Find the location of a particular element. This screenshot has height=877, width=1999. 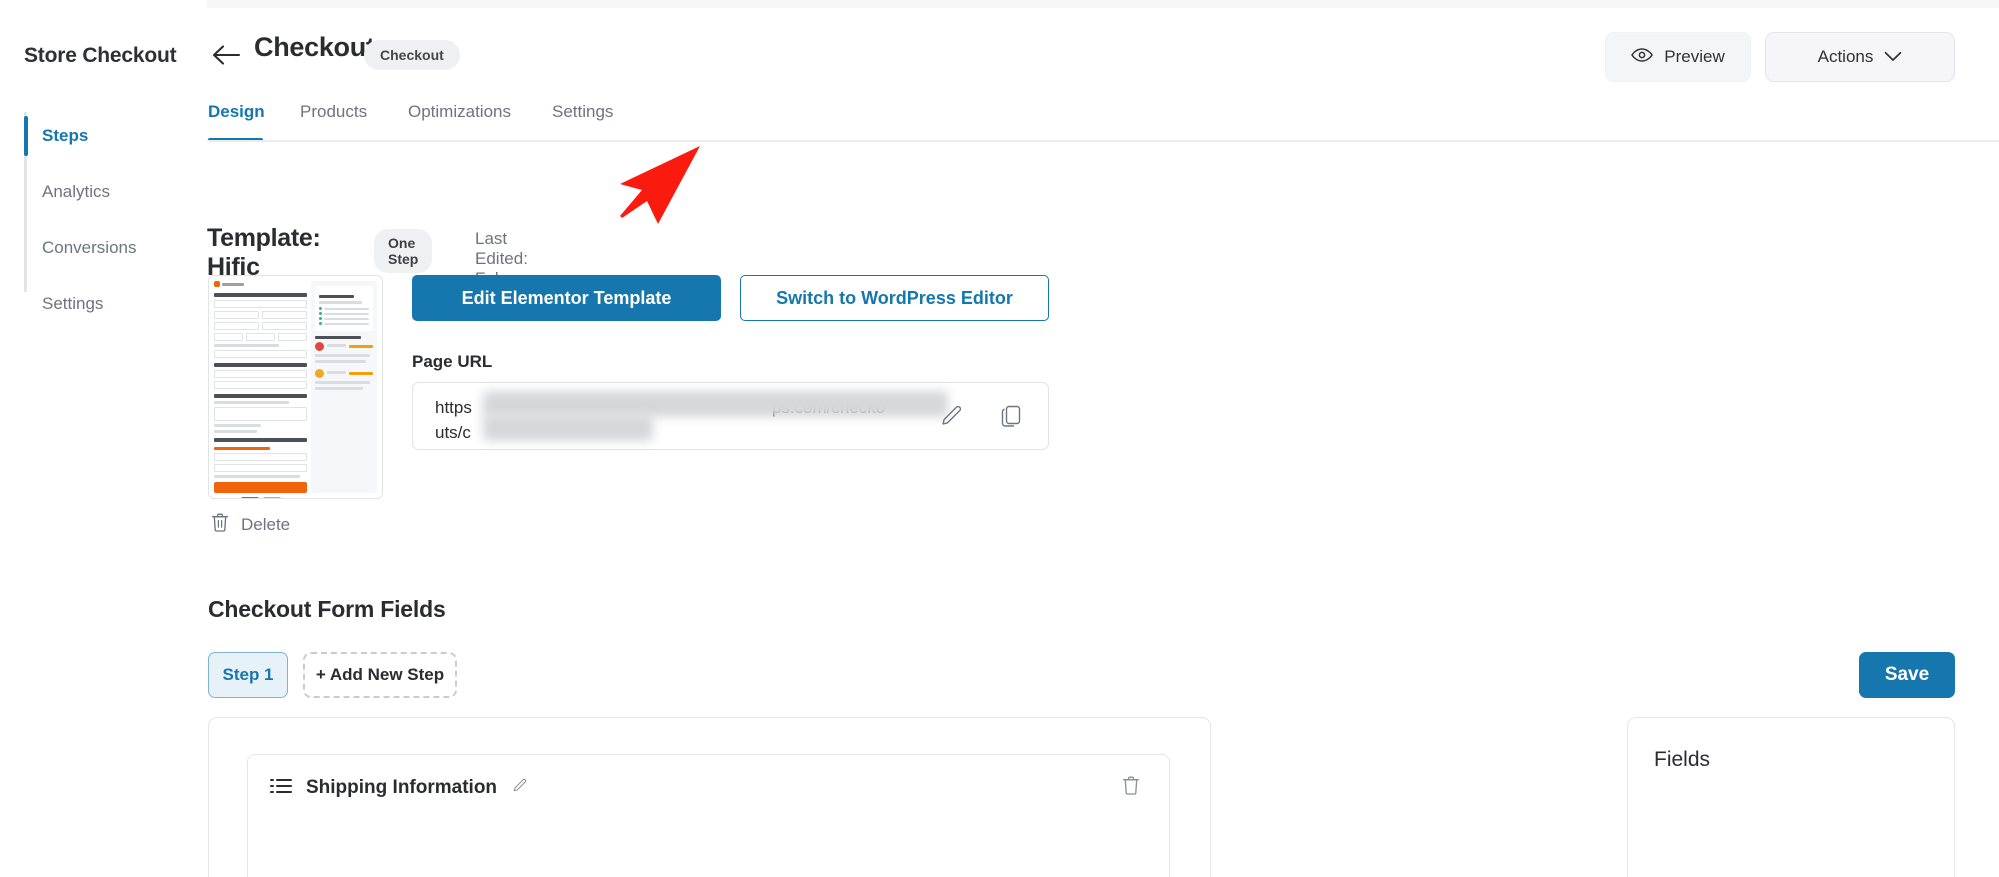

tab-optimizations: Optimizations is located at coordinates (459, 120).